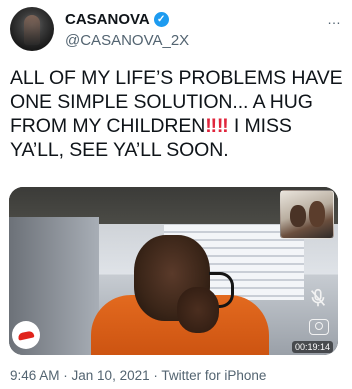 The width and height of the screenshot is (352, 389). What do you see at coordinates (307, 214) in the screenshot?
I see `pip-video-preview` at bounding box center [307, 214].